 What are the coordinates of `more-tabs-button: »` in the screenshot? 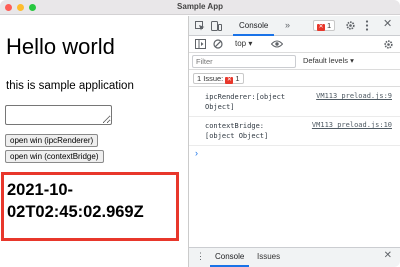 It's located at (287, 25).